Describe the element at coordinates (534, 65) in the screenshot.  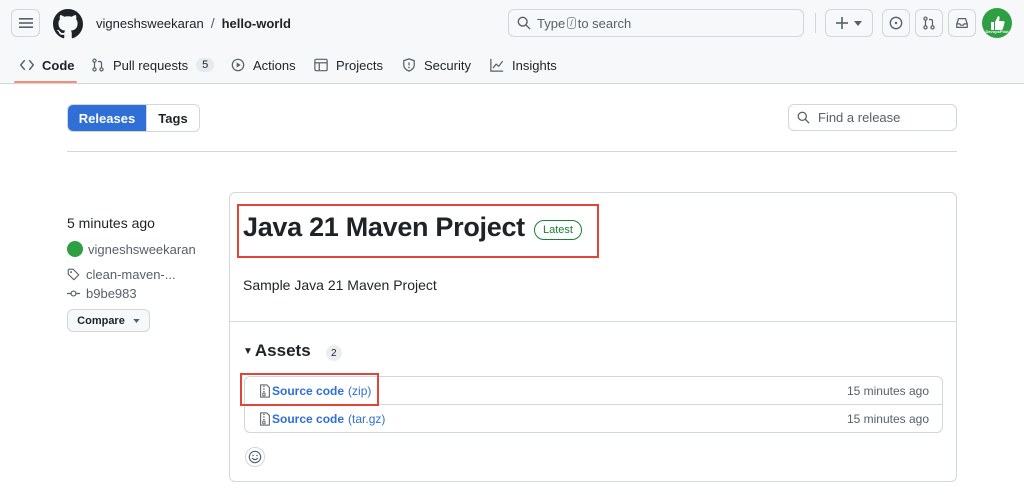
I see `tab-label: Insights` at that location.